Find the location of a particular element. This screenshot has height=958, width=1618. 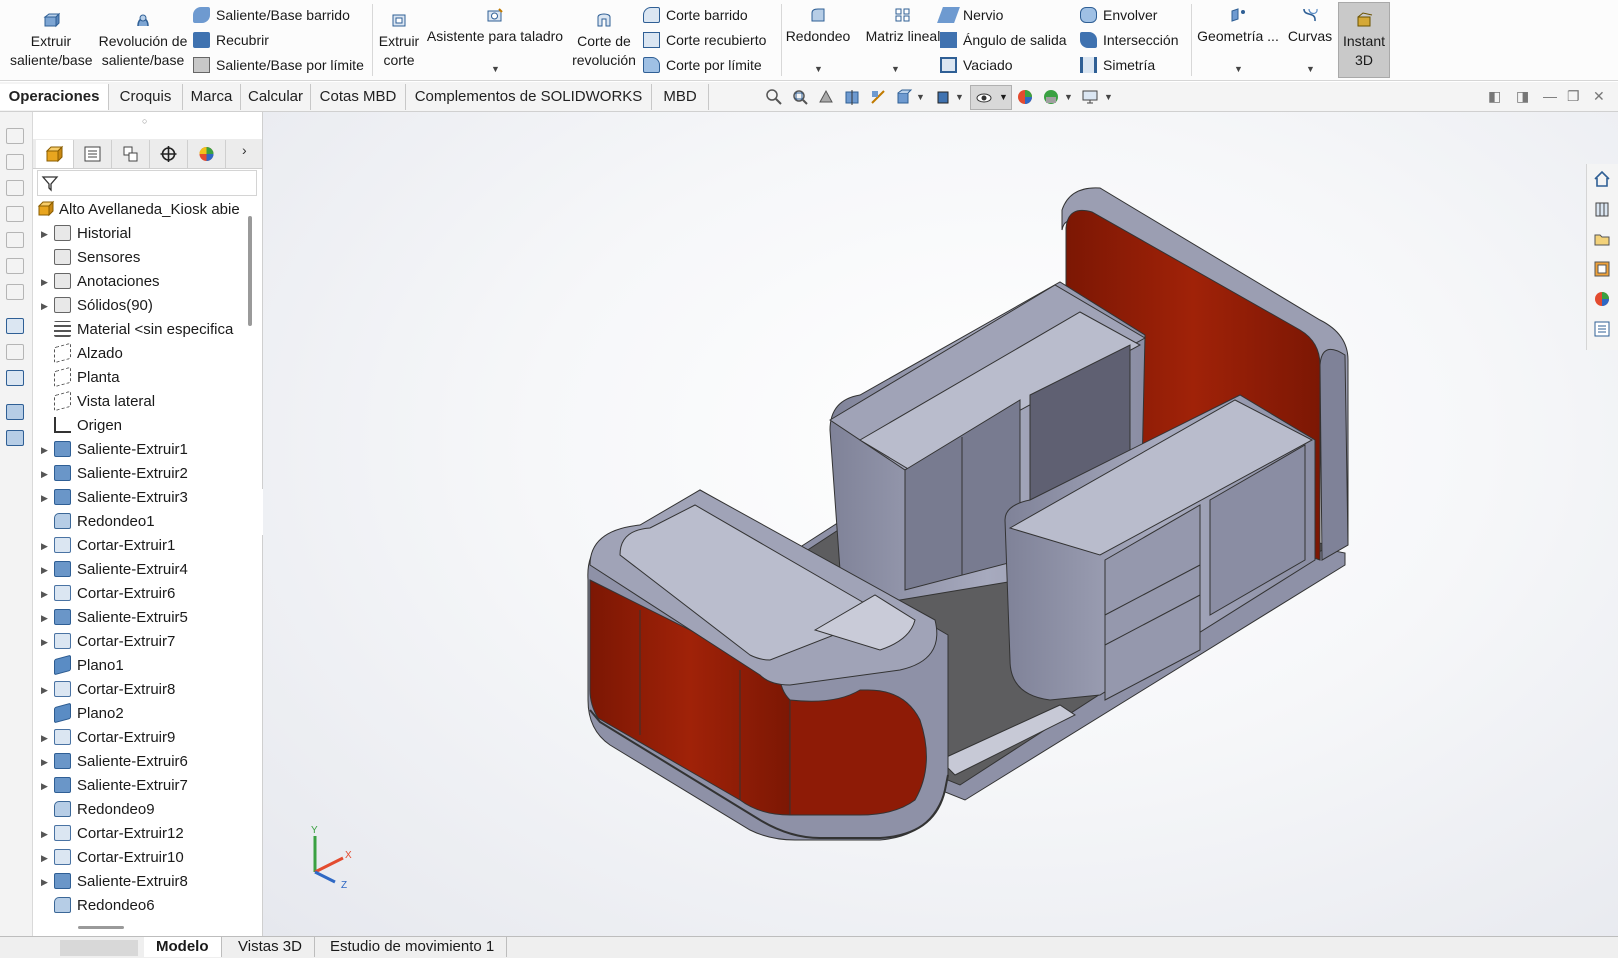

file-explorer-icon is located at coordinates (1602, 239).